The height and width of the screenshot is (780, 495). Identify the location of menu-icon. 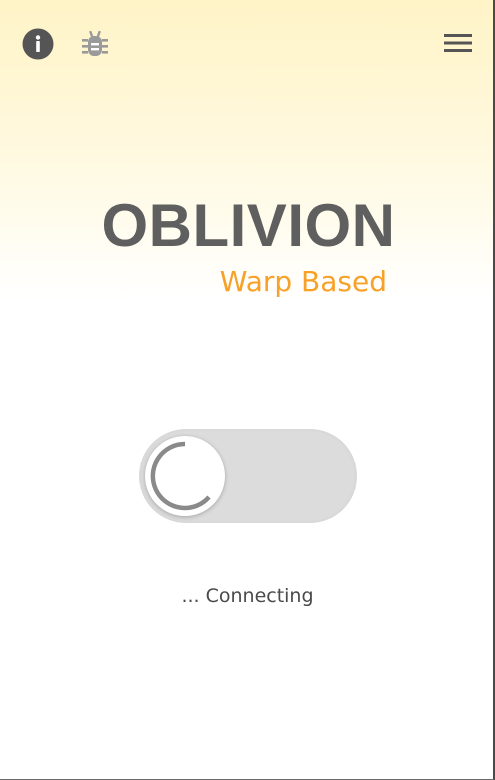
(458, 43).